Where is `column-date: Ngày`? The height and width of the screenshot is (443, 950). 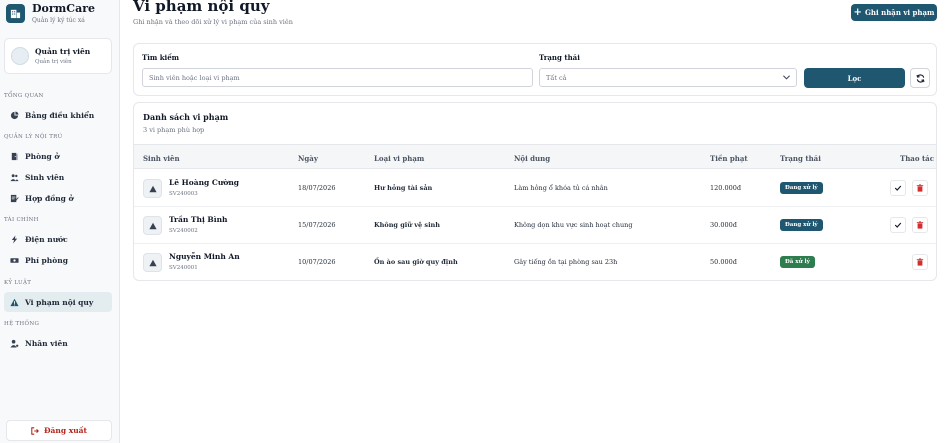
column-date: Ngày is located at coordinates (308, 158).